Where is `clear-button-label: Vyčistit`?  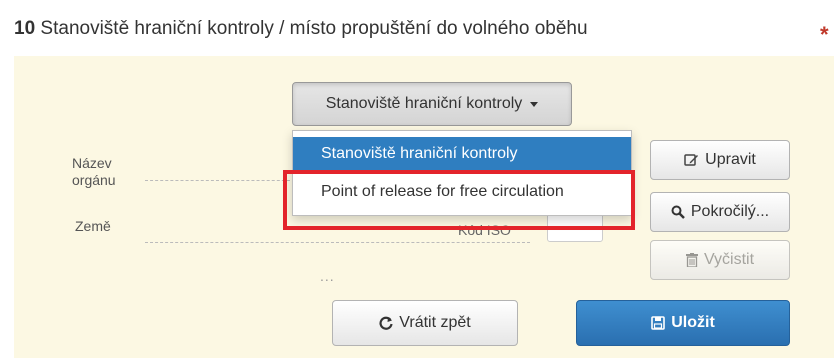 clear-button-label: Vyčistit is located at coordinates (729, 259).